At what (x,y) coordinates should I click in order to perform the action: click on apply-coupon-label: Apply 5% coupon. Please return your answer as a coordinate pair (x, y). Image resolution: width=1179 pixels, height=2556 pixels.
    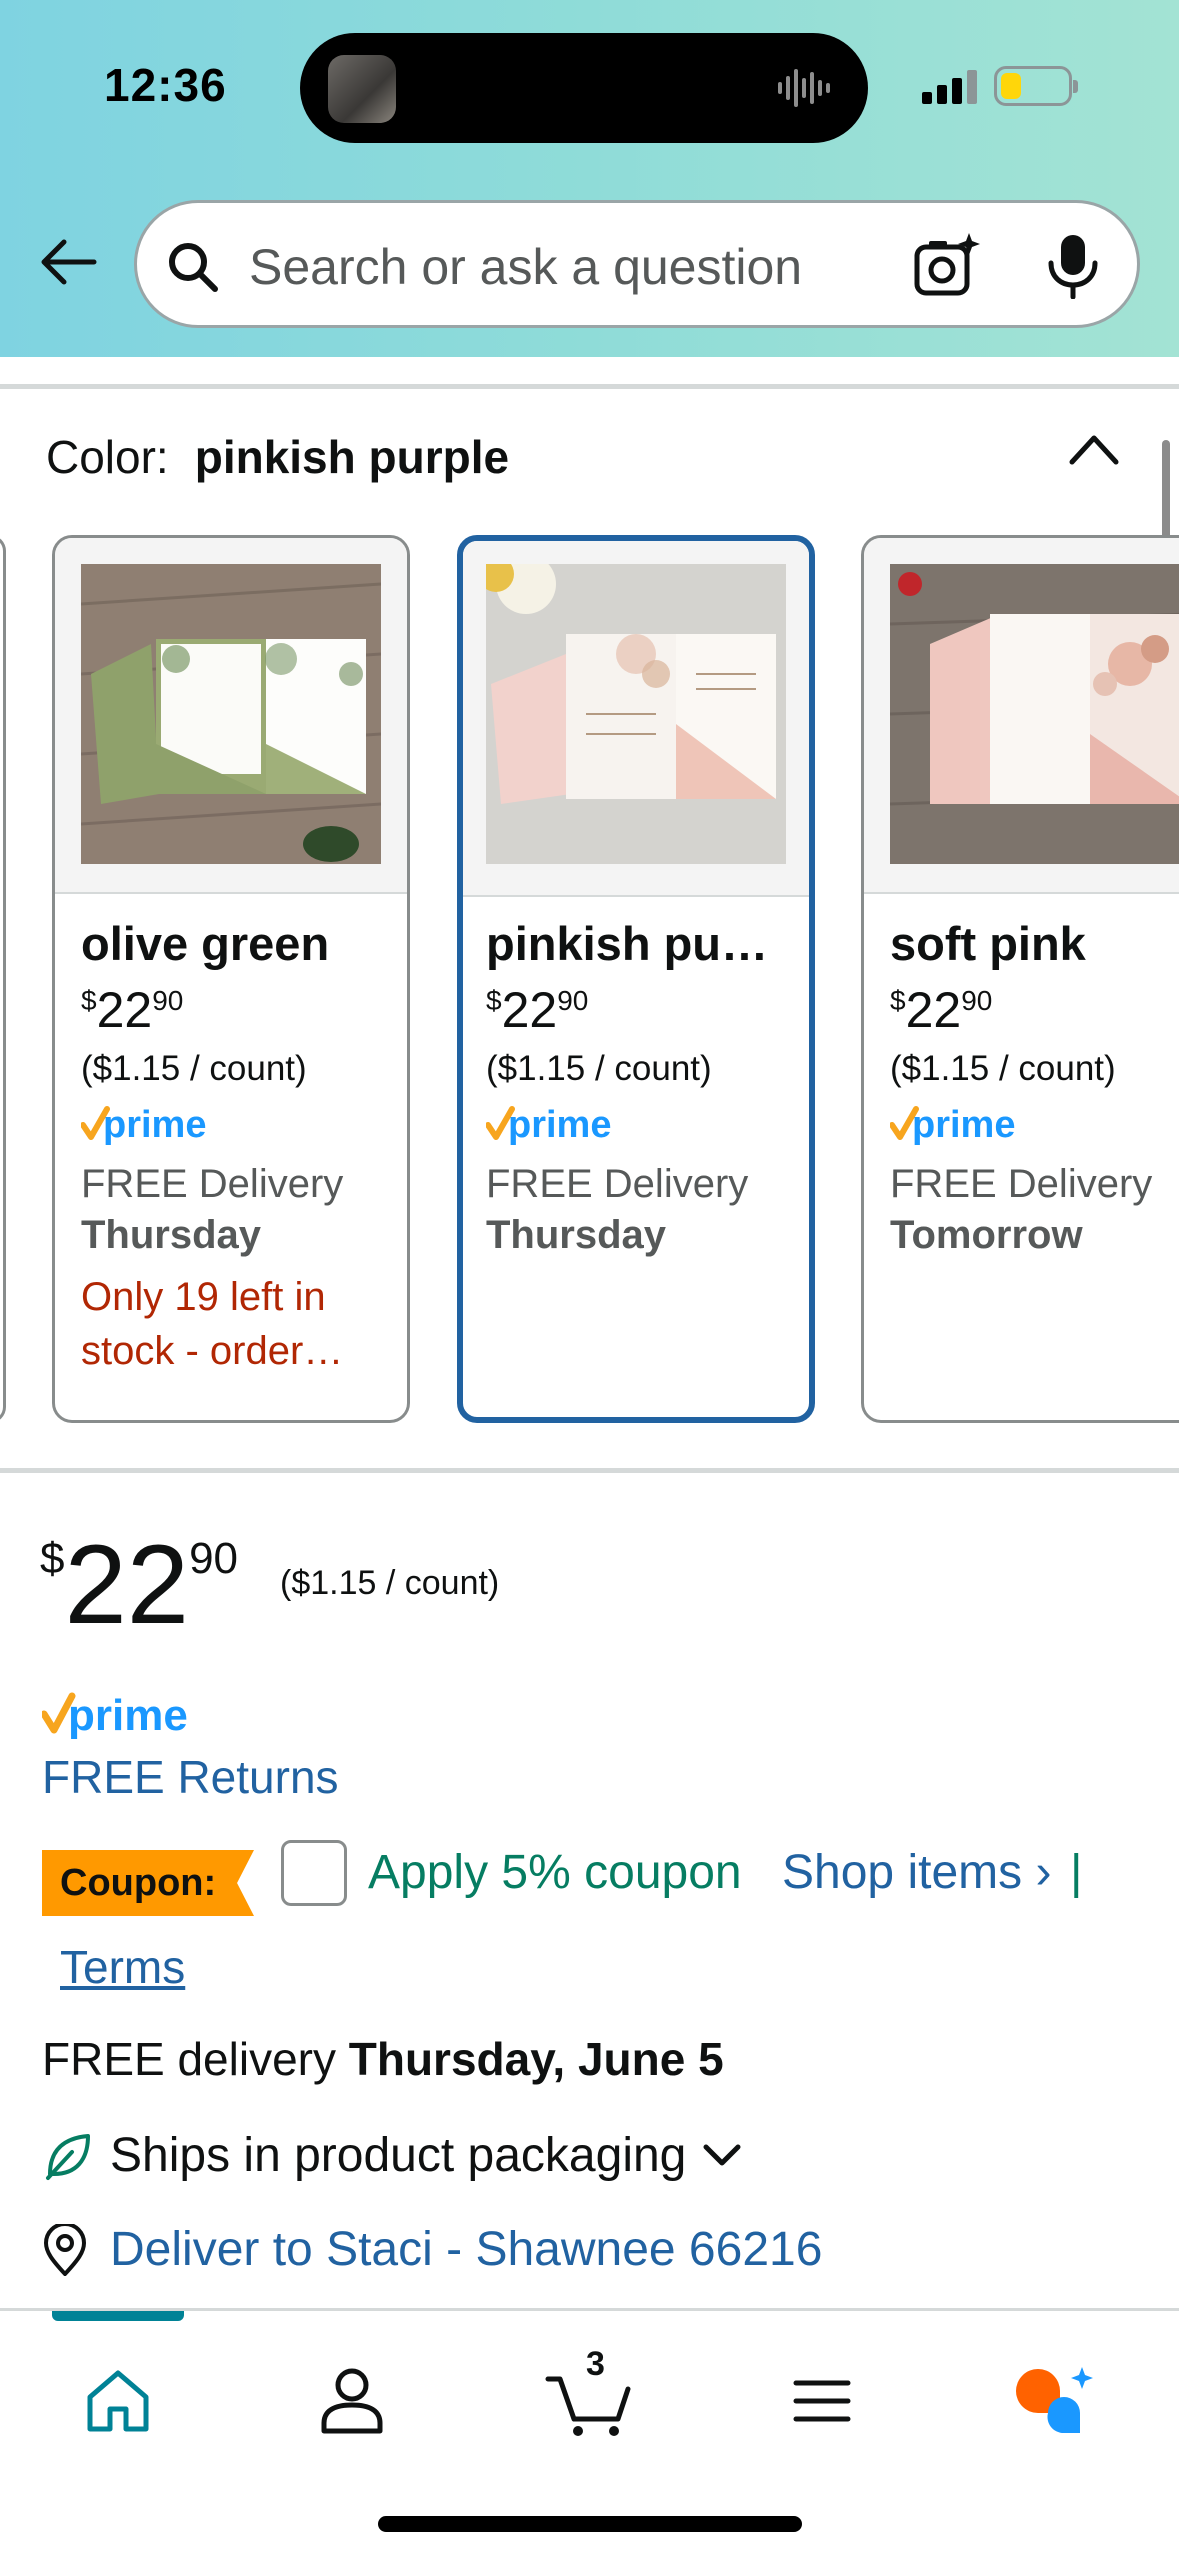
    Looking at the image, I should click on (555, 1872).